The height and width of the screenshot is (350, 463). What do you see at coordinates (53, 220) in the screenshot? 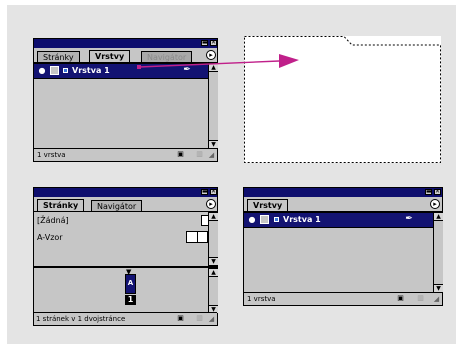
I see `master-none: [Žádná]` at bounding box center [53, 220].